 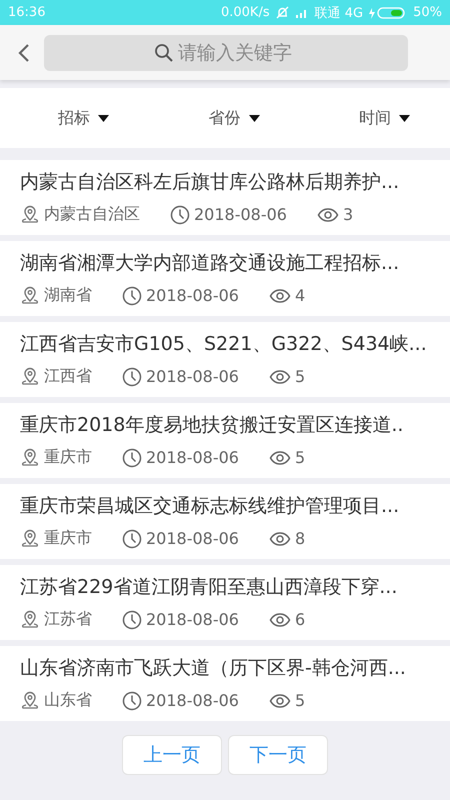 I want to click on region-label: 江西省, so click(x=68, y=376).